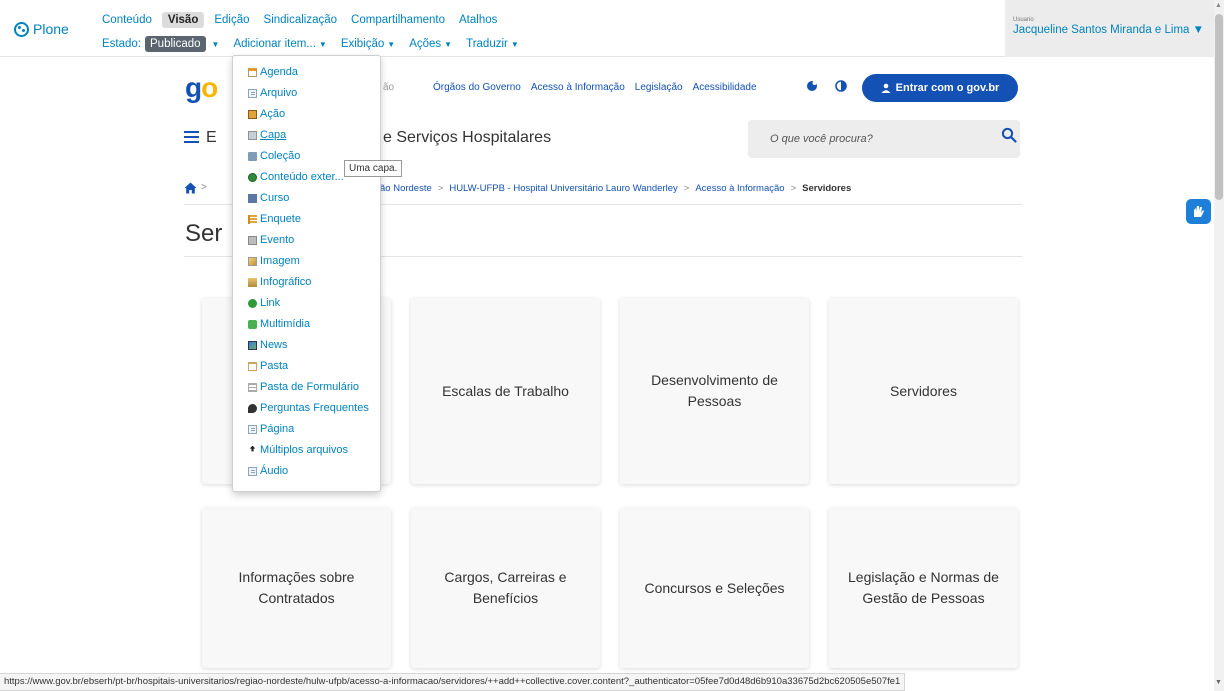 This screenshot has height=691, width=1224. Describe the element at coordinates (725, 87) in the screenshot. I see `link-acessibilidade: Acessibilidade` at that location.